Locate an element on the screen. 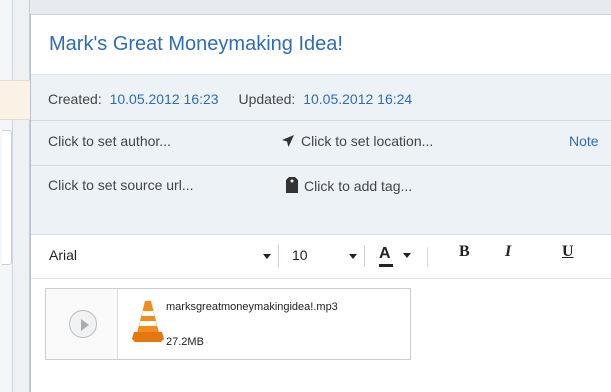  tag-icon is located at coordinates (292, 185).